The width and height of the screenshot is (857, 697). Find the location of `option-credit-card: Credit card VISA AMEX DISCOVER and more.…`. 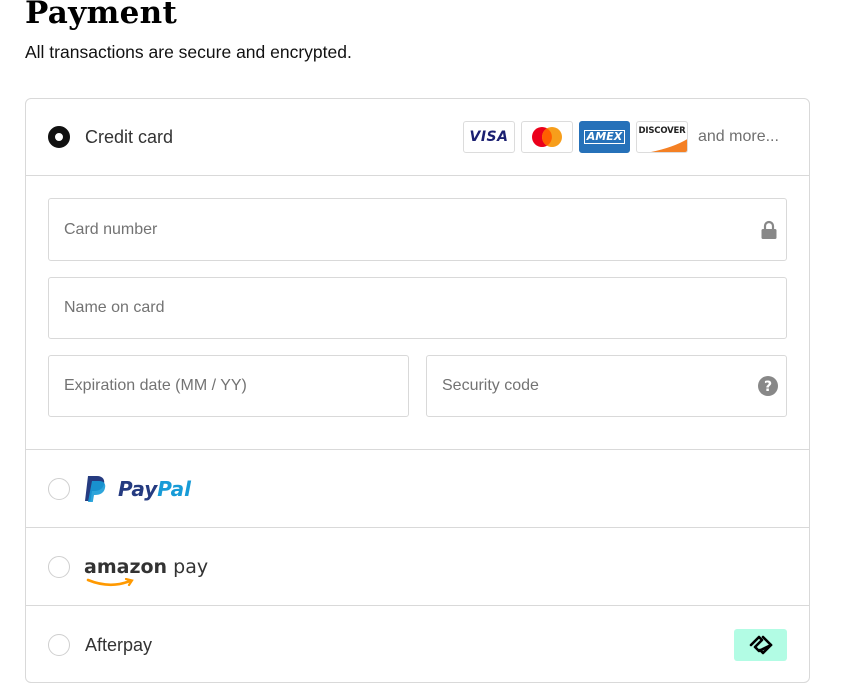

option-credit-card: Credit card VISA AMEX DISCOVER and more.… is located at coordinates (417, 137).